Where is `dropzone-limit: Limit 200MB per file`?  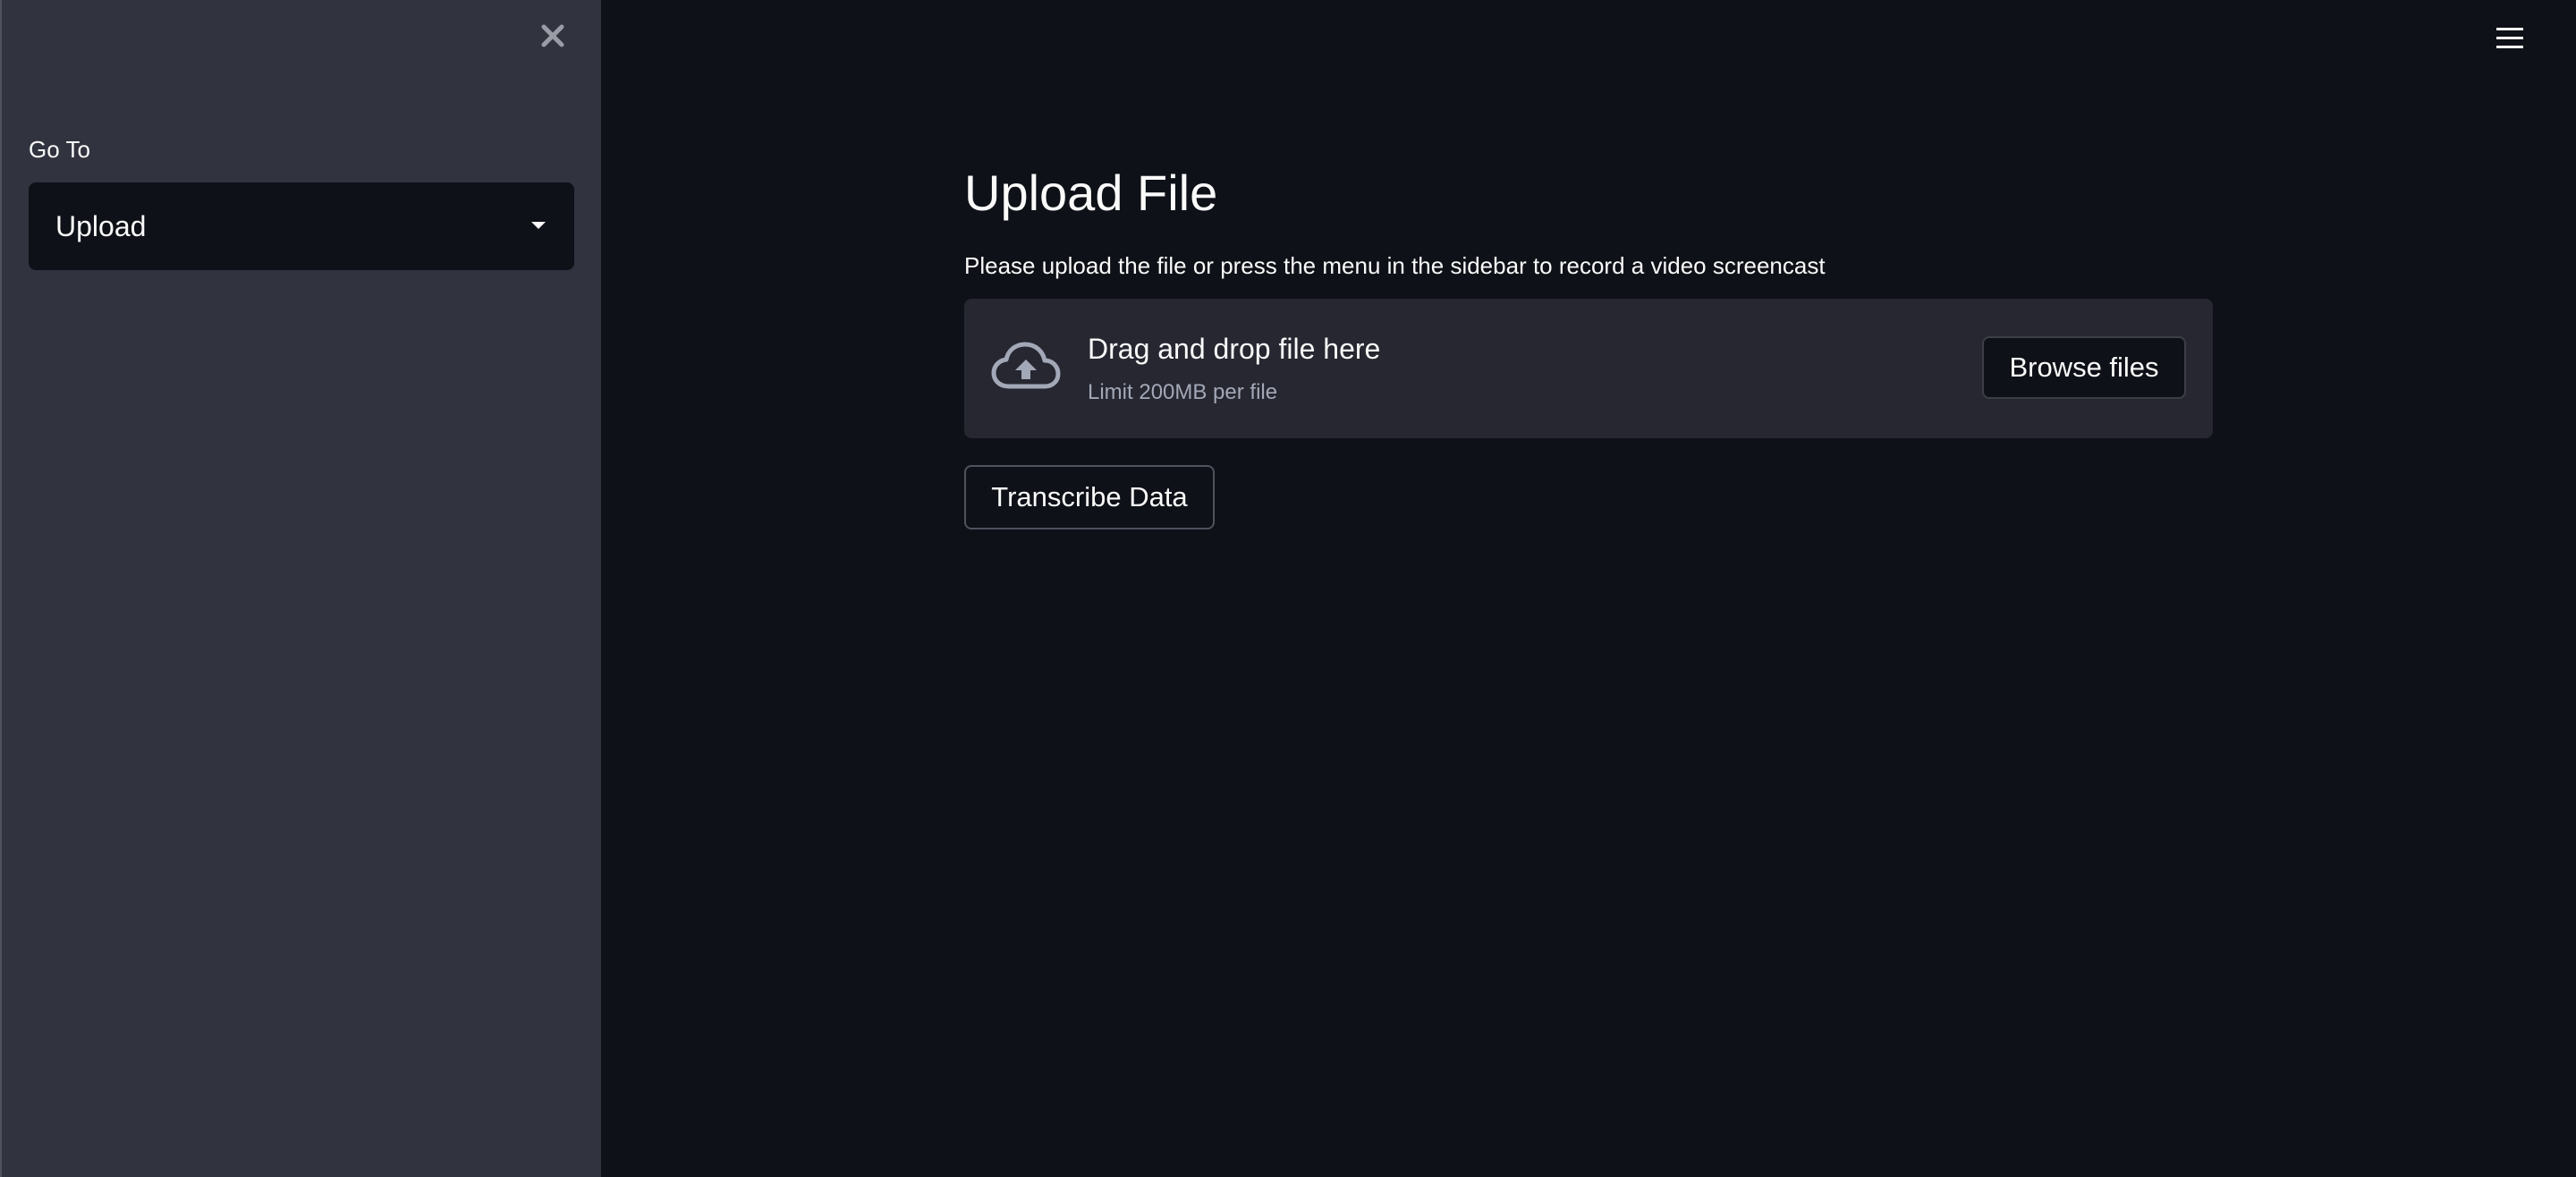 dropzone-limit: Limit 200MB per file is located at coordinates (1183, 392).